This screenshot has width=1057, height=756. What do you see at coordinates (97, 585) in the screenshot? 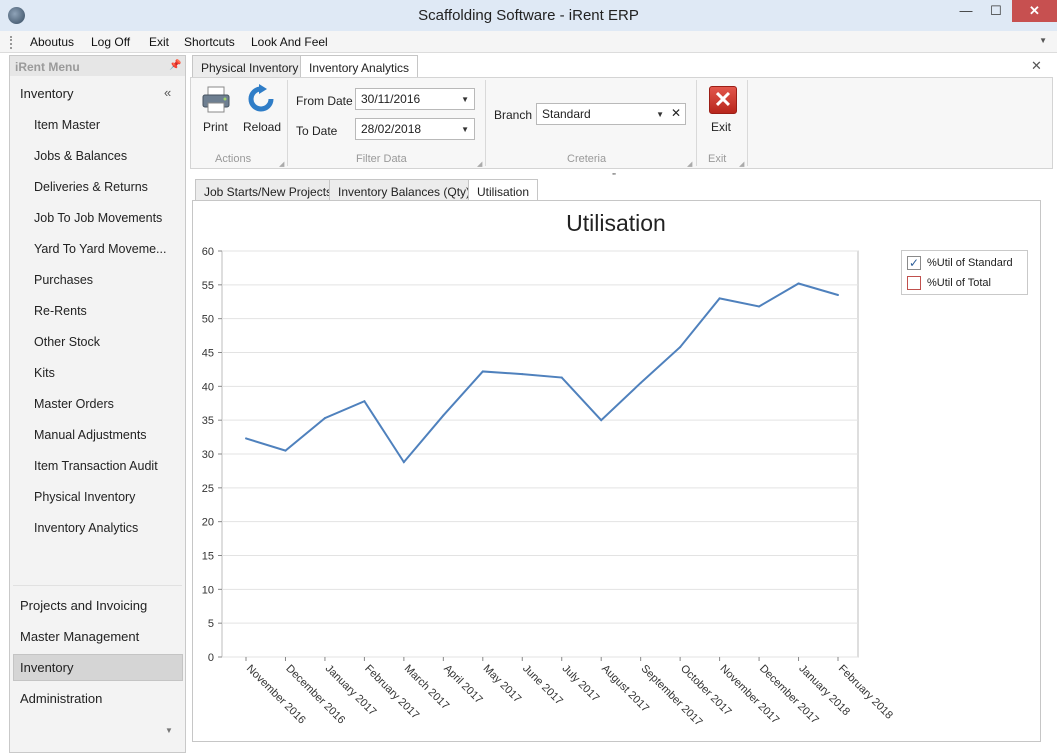
I see `sidebar-divider` at bounding box center [97, 585].